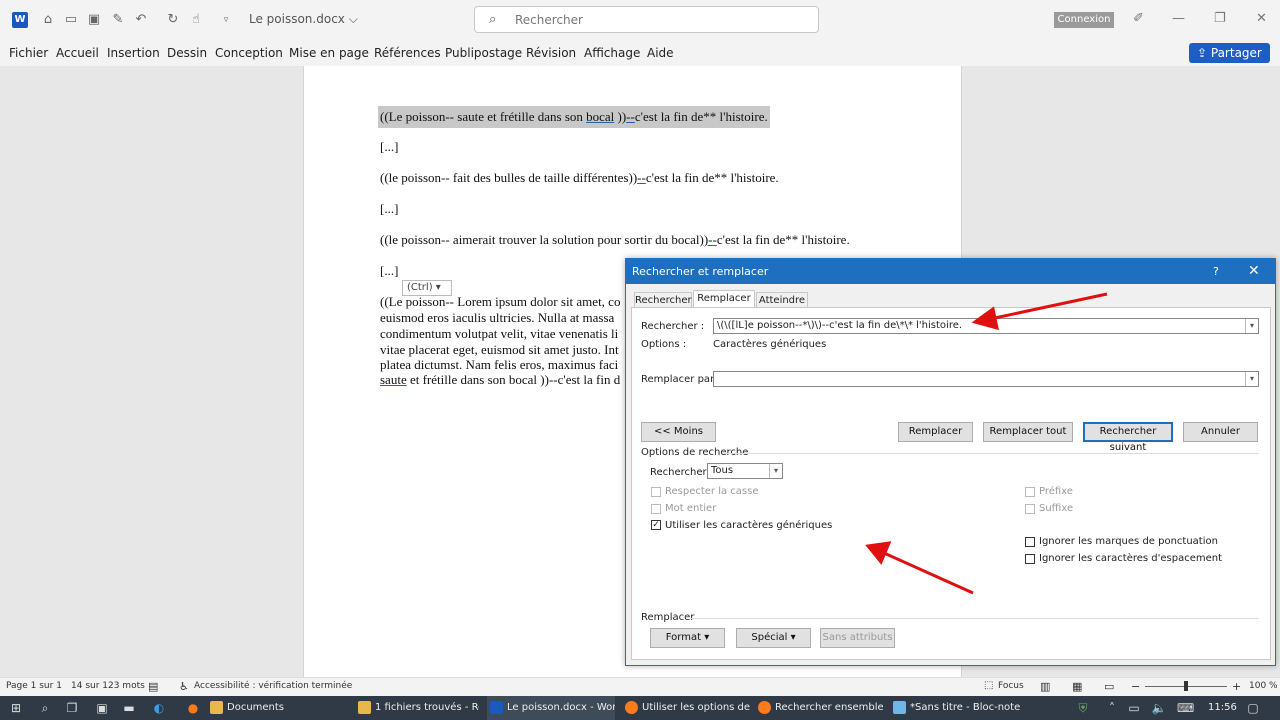 Image resolution: width=1280 pixels, height=720 pixels. Describe the element at coordinates (1134, 708) in the screenshot. I see `network-icon: ▭` at that location.